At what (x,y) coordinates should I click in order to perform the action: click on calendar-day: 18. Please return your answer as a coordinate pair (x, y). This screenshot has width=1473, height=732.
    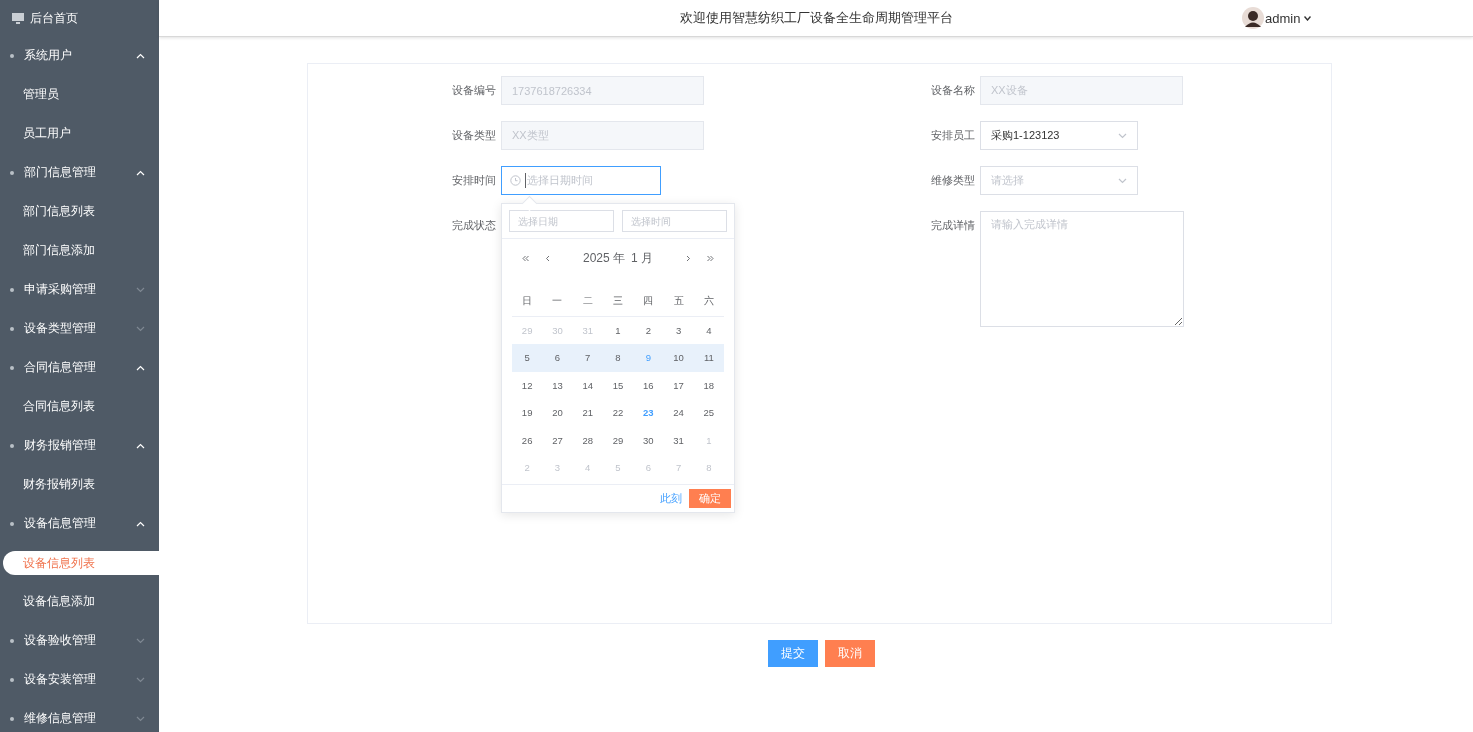
    Looking at the image, I should click on (709, 385).